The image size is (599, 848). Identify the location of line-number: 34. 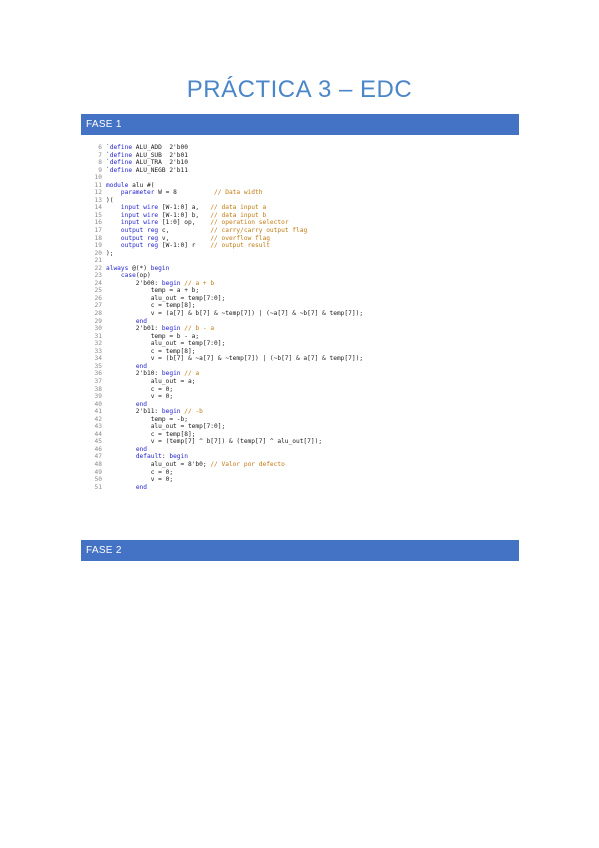
(98, 359).